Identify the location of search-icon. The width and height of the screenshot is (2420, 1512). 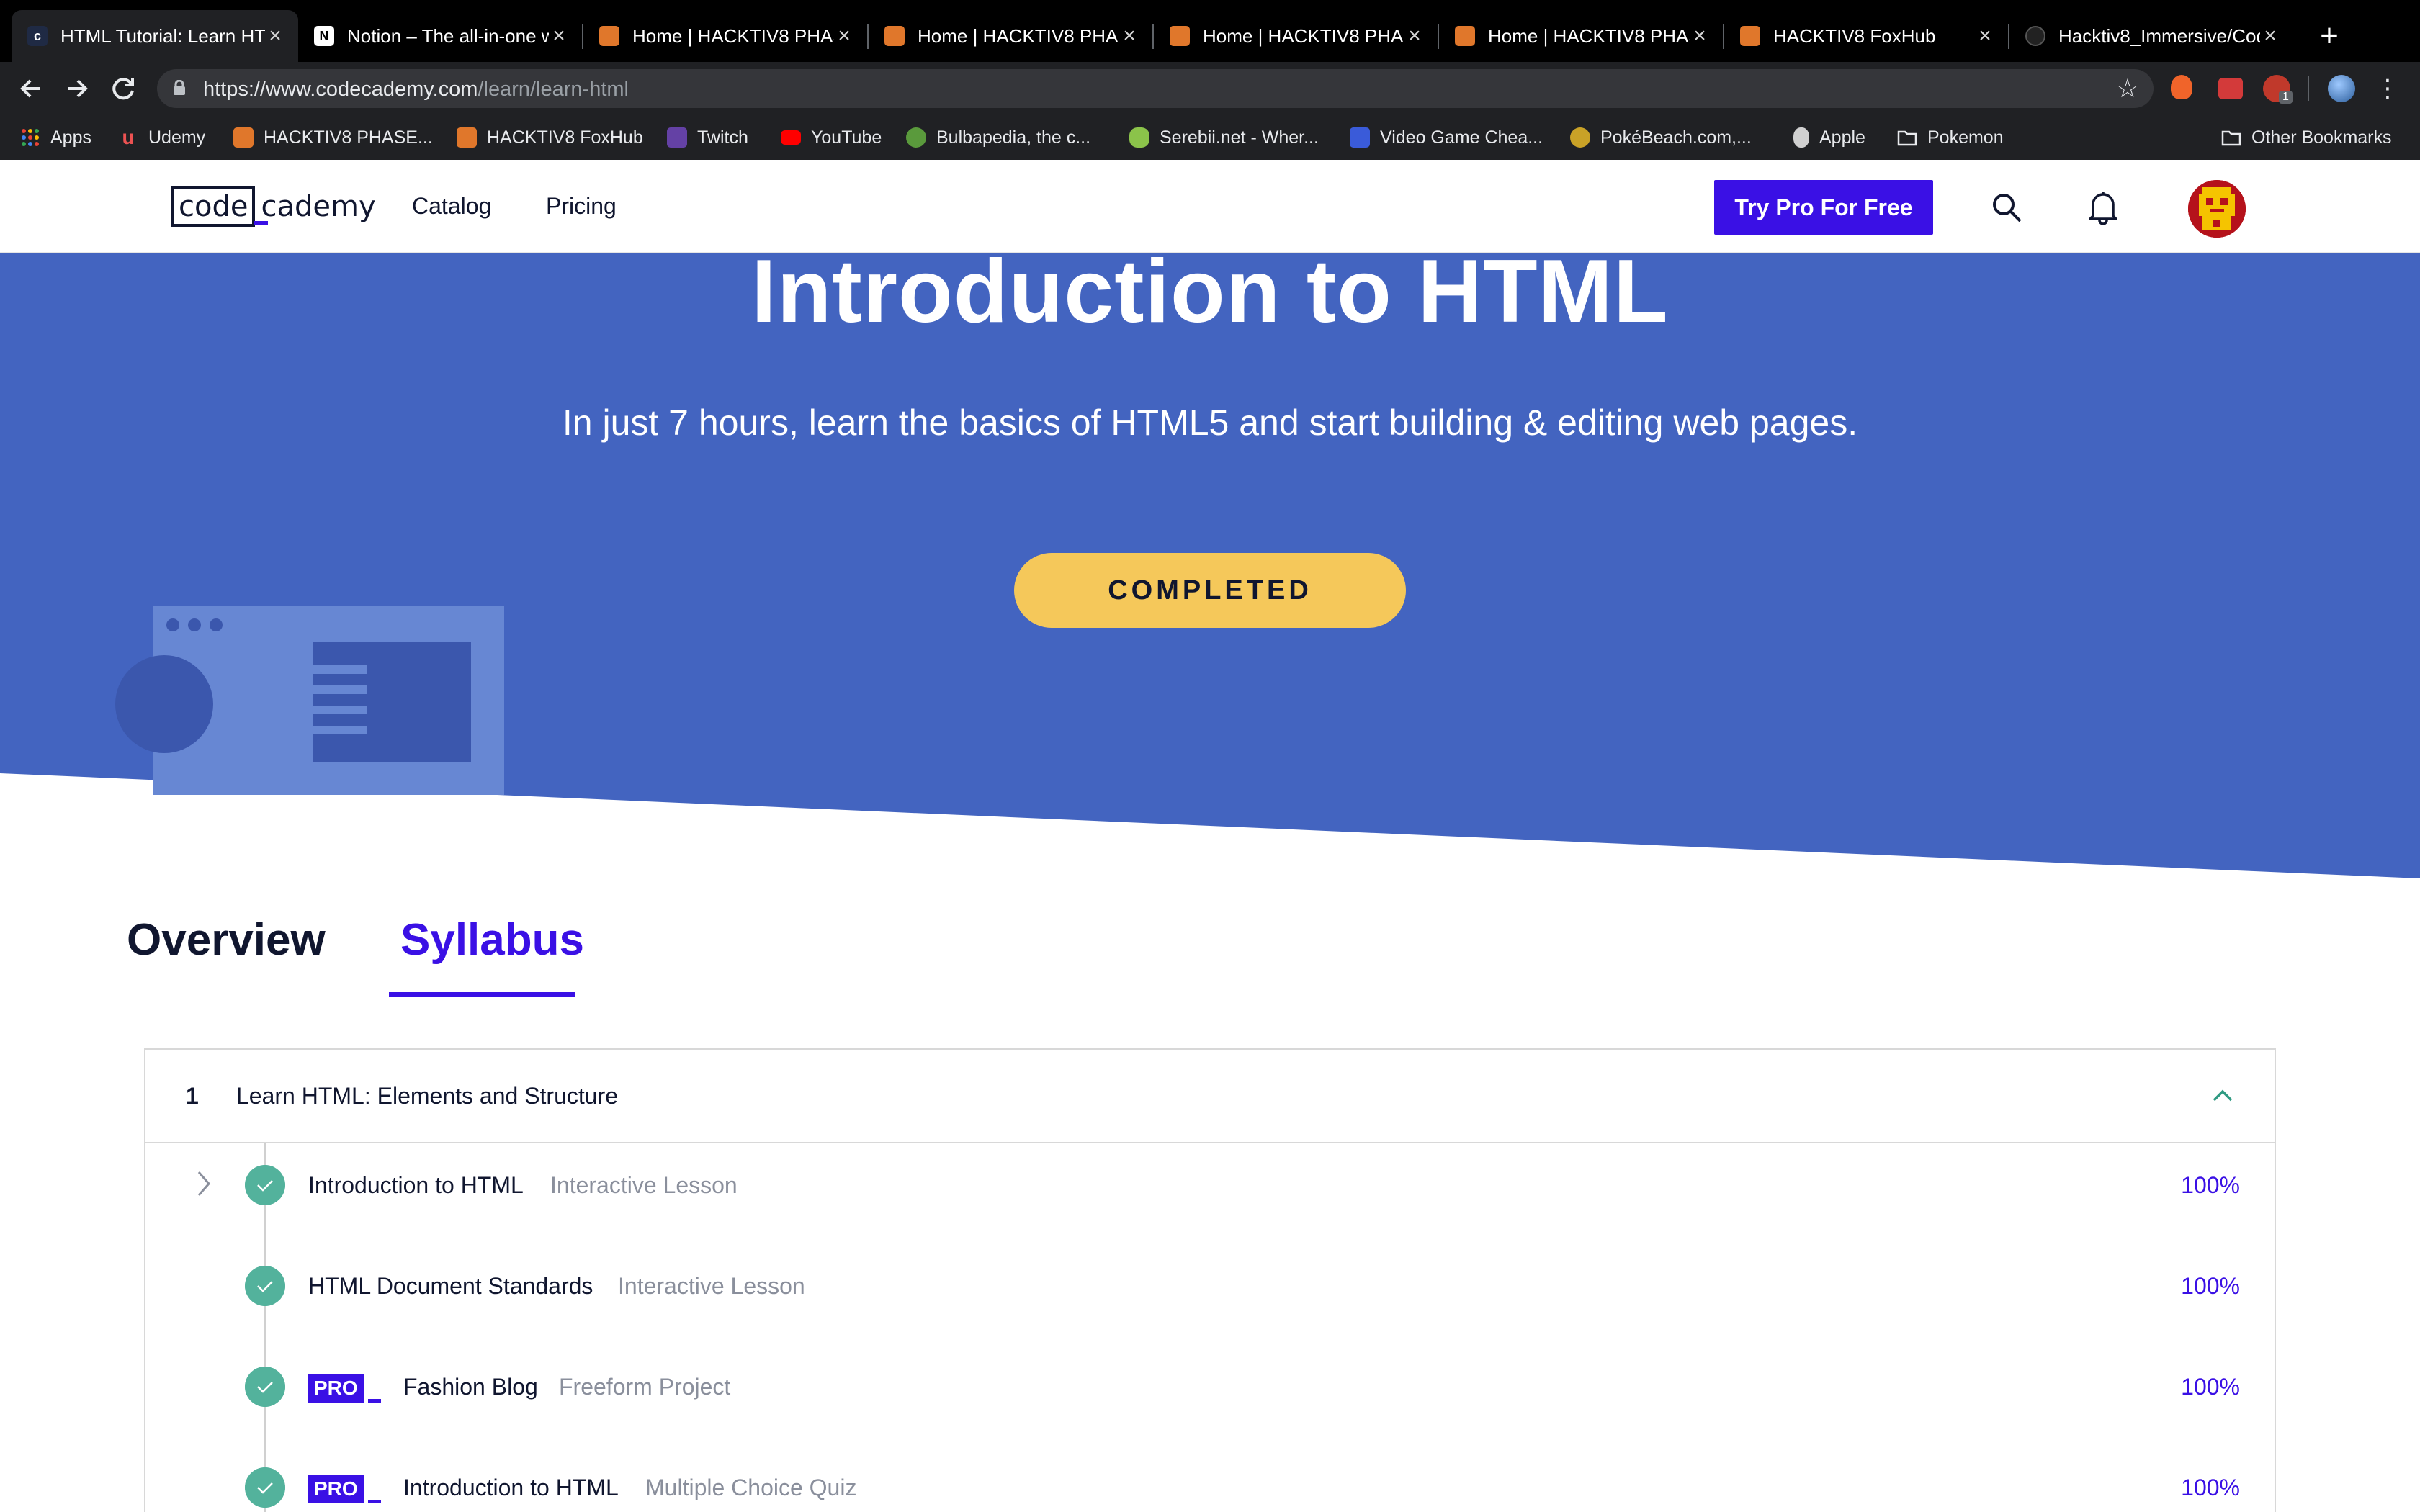
(2006, 207).